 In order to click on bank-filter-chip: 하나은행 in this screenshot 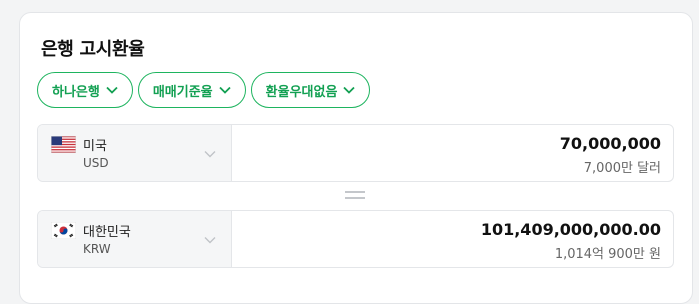, I will do `click(85, 90)`.